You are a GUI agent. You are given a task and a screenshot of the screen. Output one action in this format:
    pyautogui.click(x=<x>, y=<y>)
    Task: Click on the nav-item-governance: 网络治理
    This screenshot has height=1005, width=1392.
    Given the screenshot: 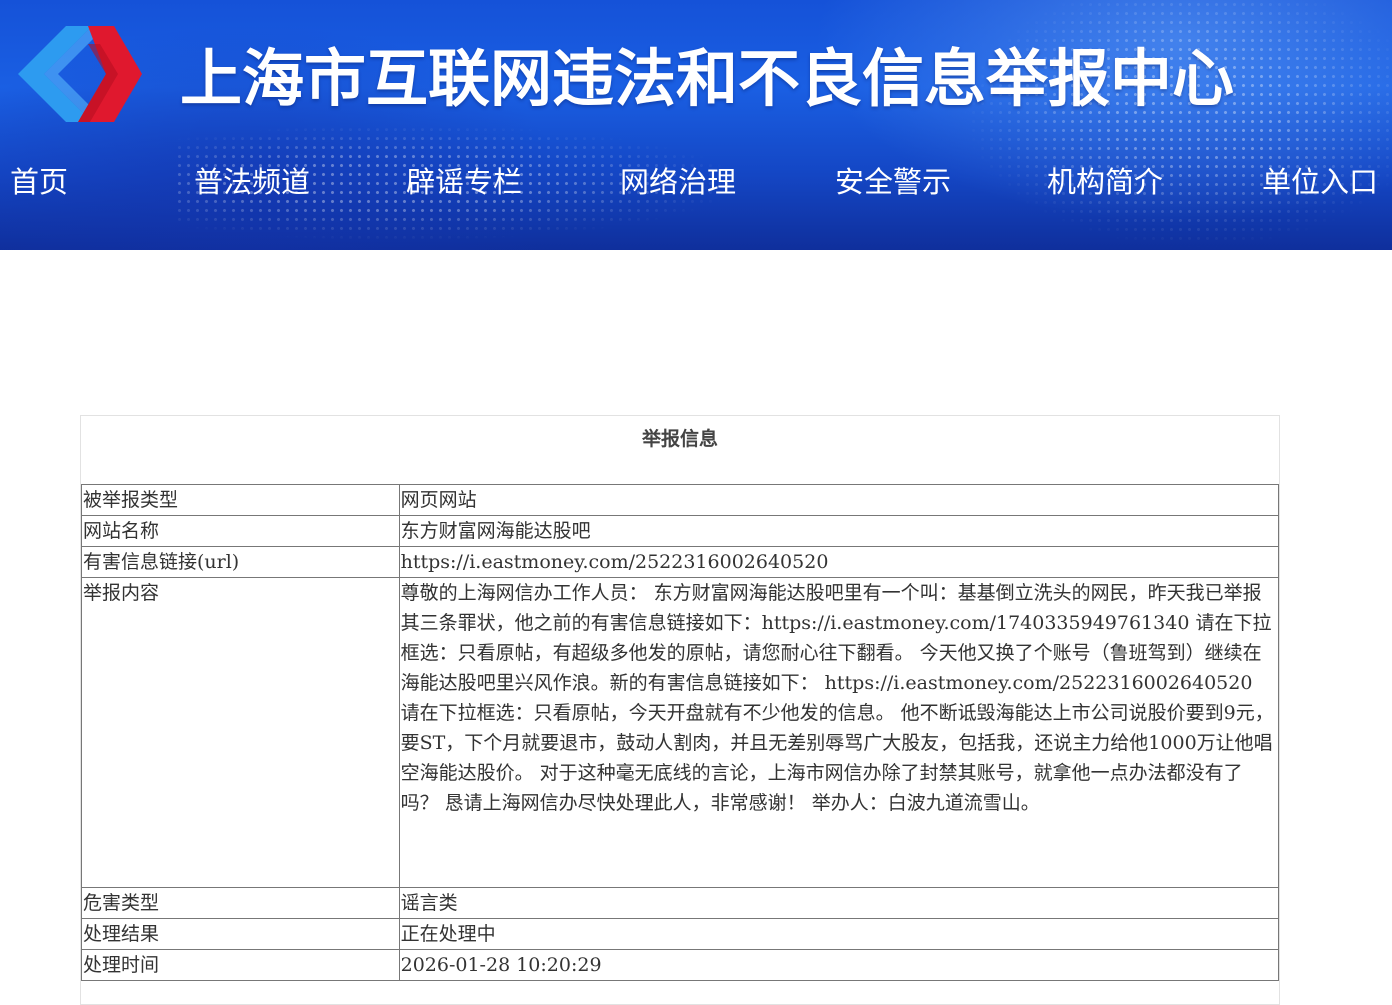 What is the action you would take?
    pyautogui.click(x=678, y=182)
    